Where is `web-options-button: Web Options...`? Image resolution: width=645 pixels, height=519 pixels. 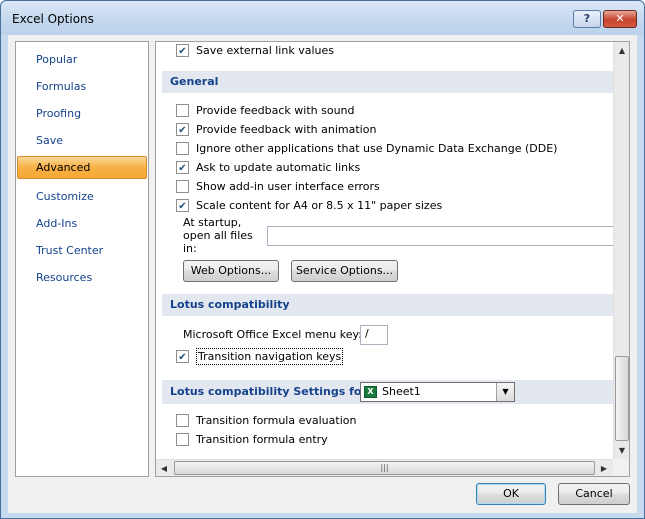 web-options-button: Web Options... is located at coordinates (231, 271).